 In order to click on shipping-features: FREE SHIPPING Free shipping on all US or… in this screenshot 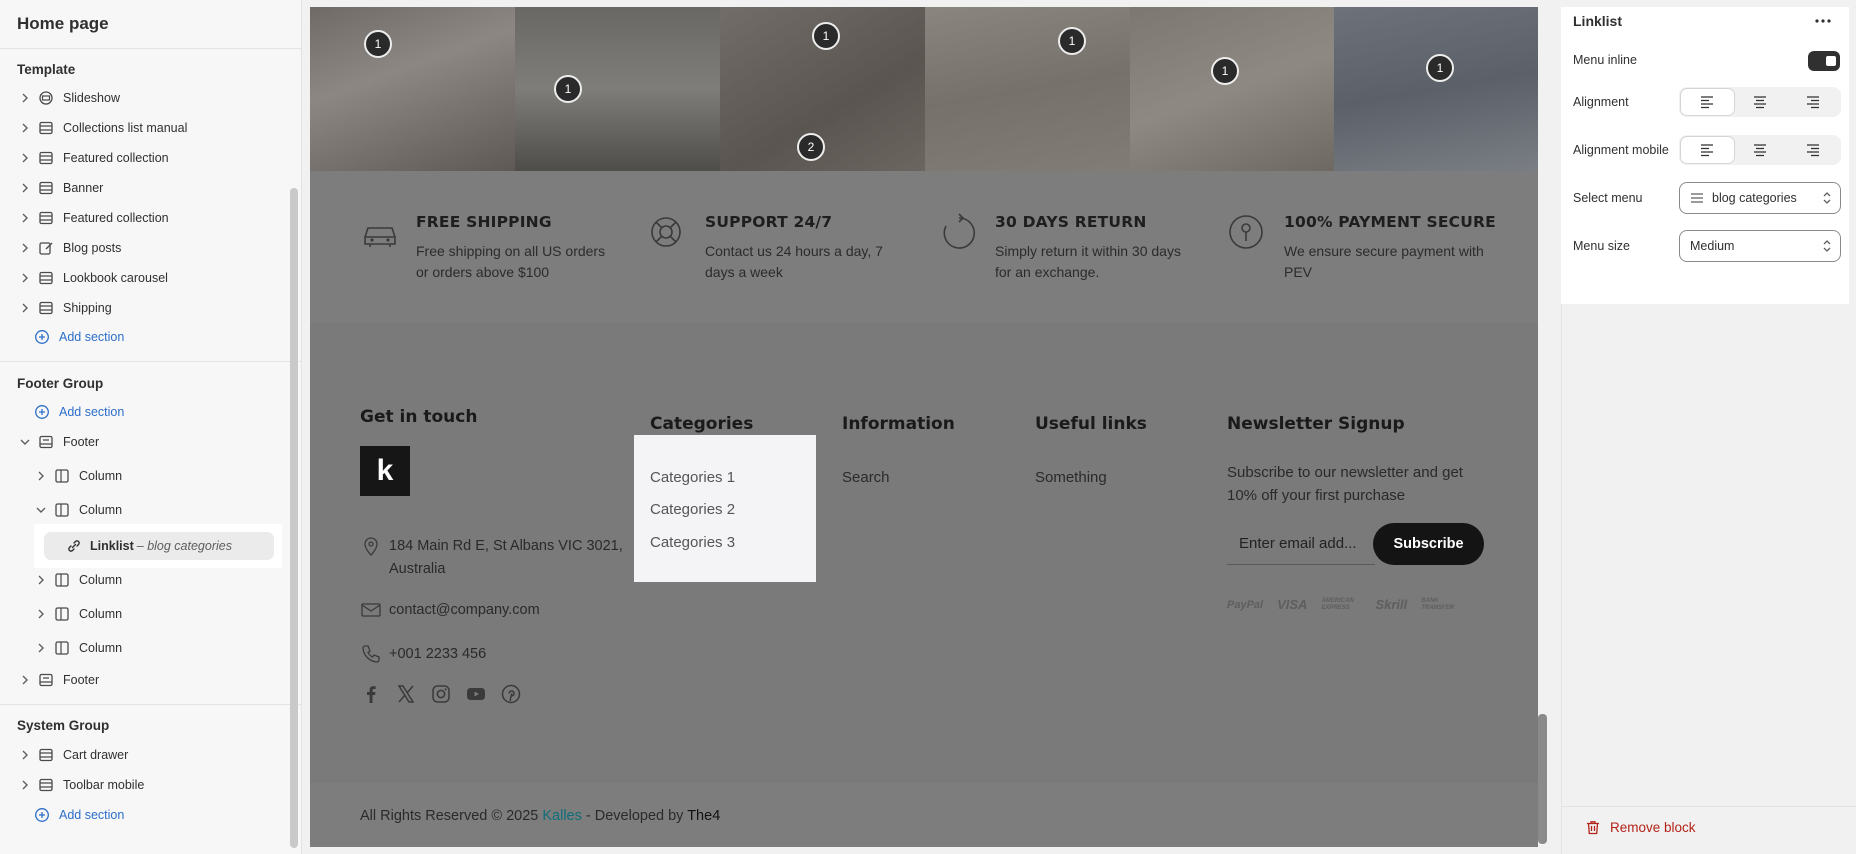, I will do `click(924, 247)`.